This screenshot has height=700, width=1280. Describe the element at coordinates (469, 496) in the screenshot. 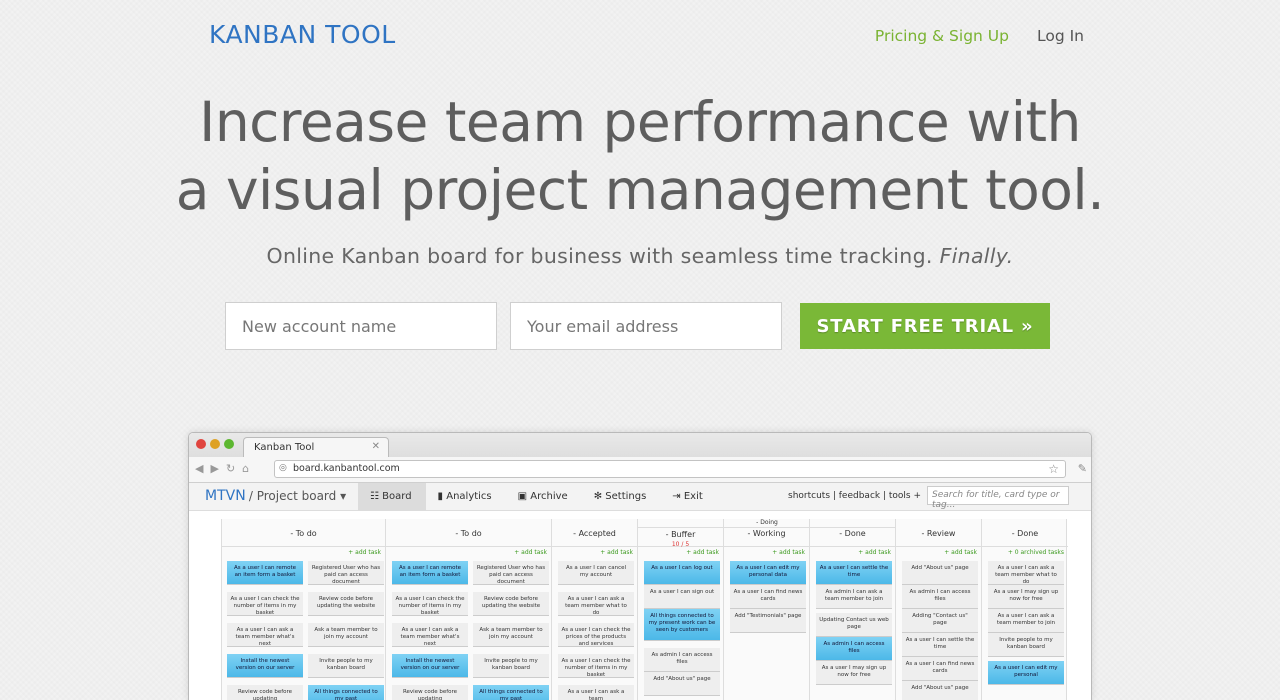

I see `menu-analytics-label: Analytics` at that location.